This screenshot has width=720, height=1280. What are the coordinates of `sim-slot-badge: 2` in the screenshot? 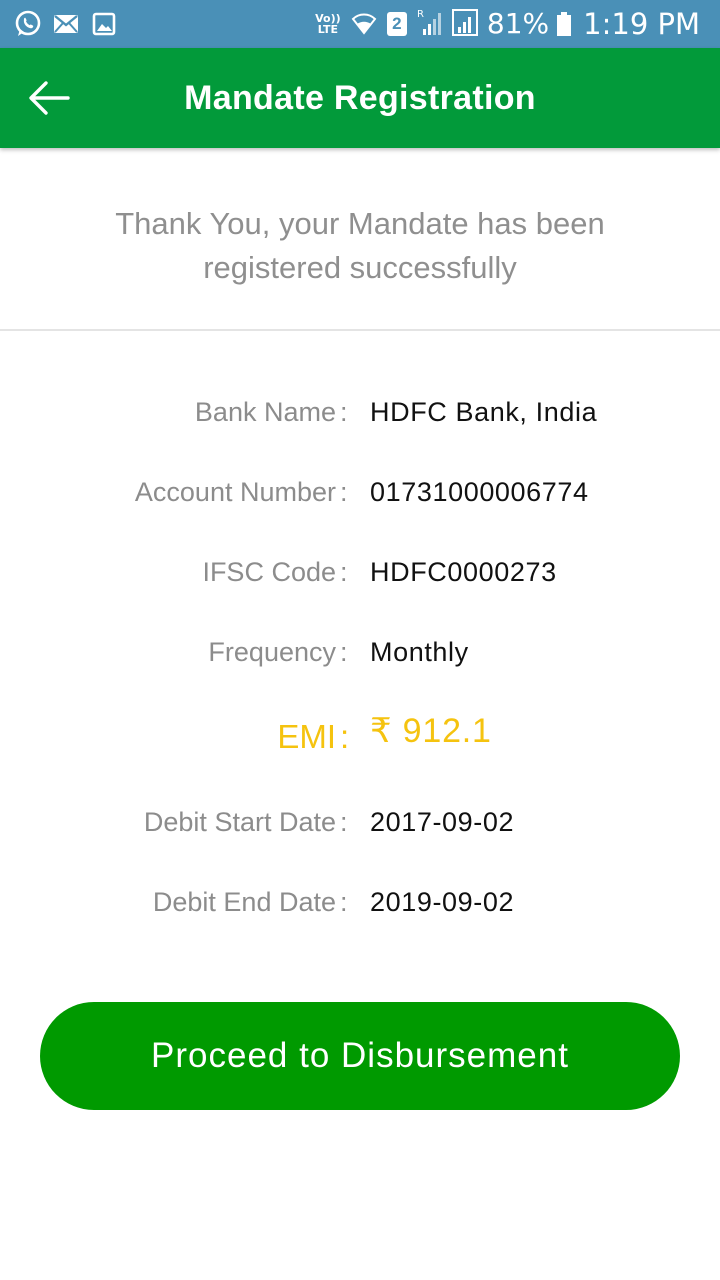 It's located at (396, 24).